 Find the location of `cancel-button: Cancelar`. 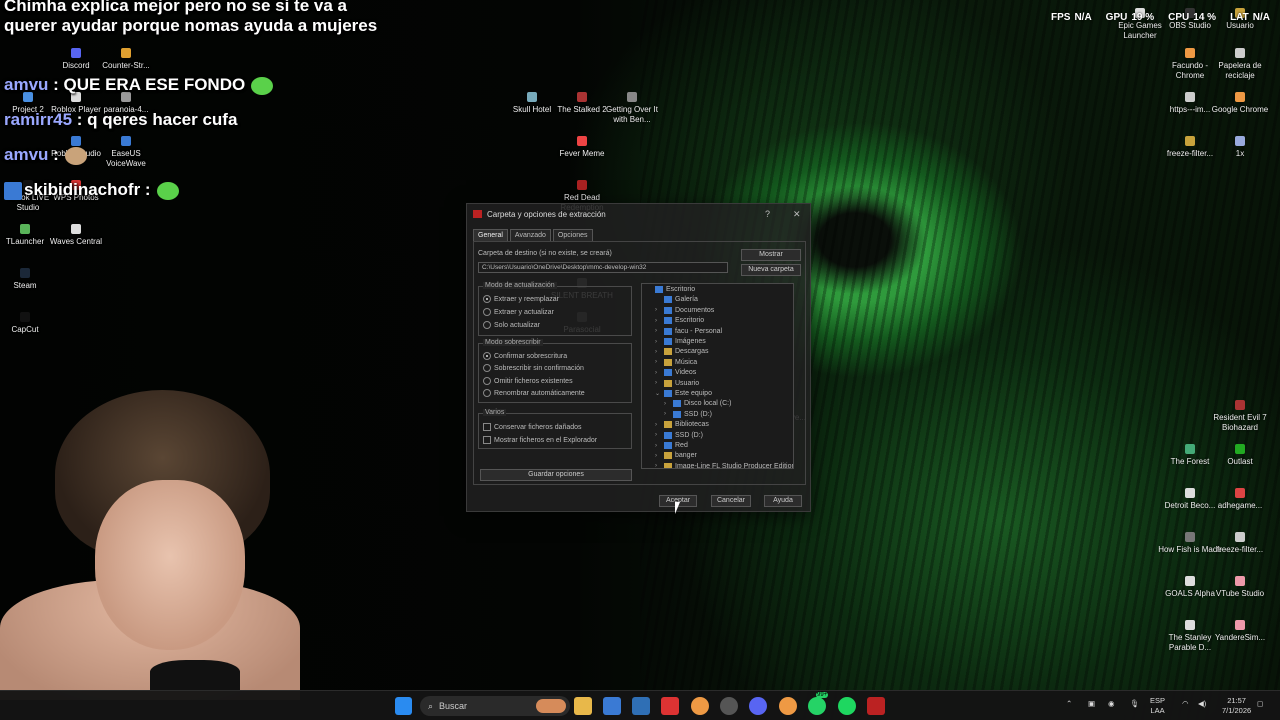

cancel-button: Cancelar is located at coordinates (731, 501).